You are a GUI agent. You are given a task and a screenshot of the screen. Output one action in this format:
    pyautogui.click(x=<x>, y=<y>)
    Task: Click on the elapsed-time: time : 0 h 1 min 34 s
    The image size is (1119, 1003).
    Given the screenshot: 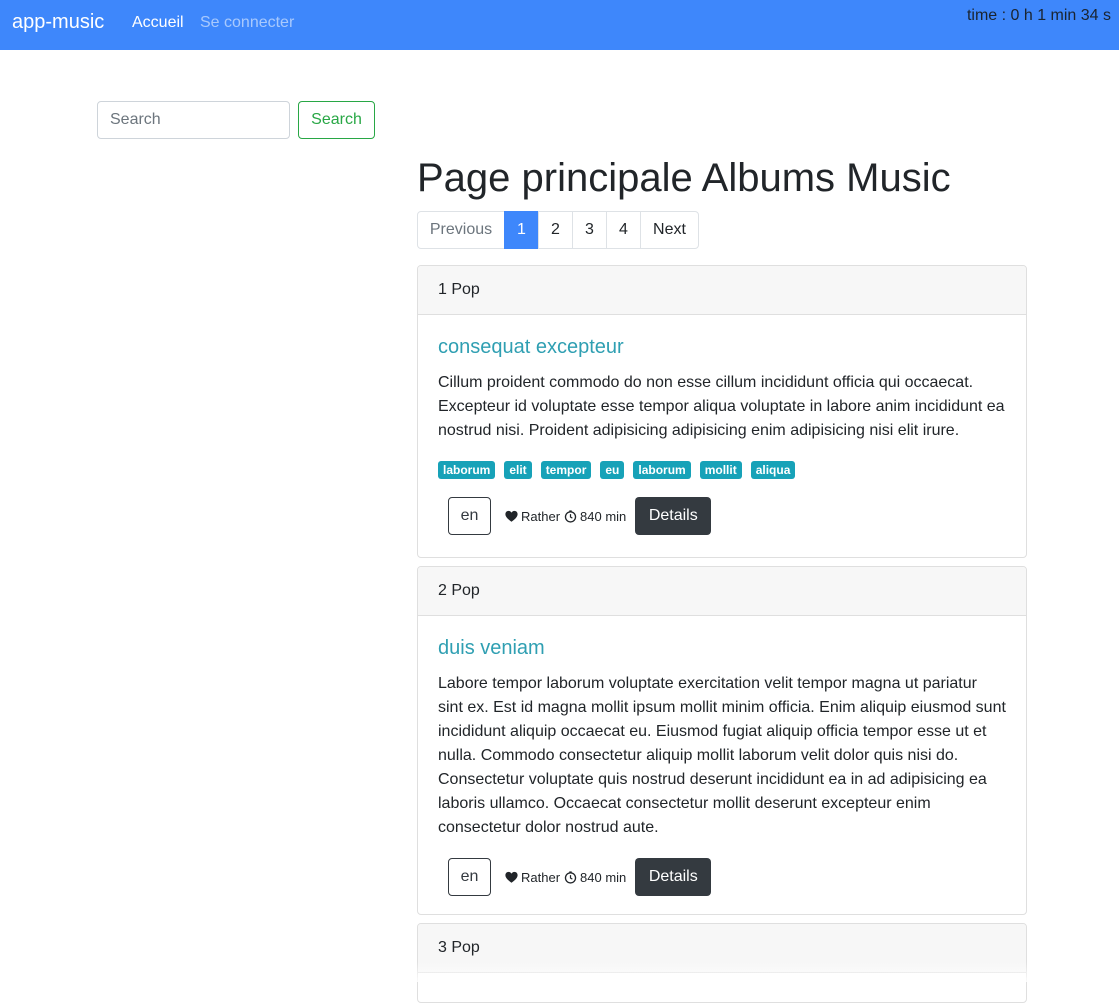 What is the action you would take?
    pyautogui.click(x=1038, y=15)
    